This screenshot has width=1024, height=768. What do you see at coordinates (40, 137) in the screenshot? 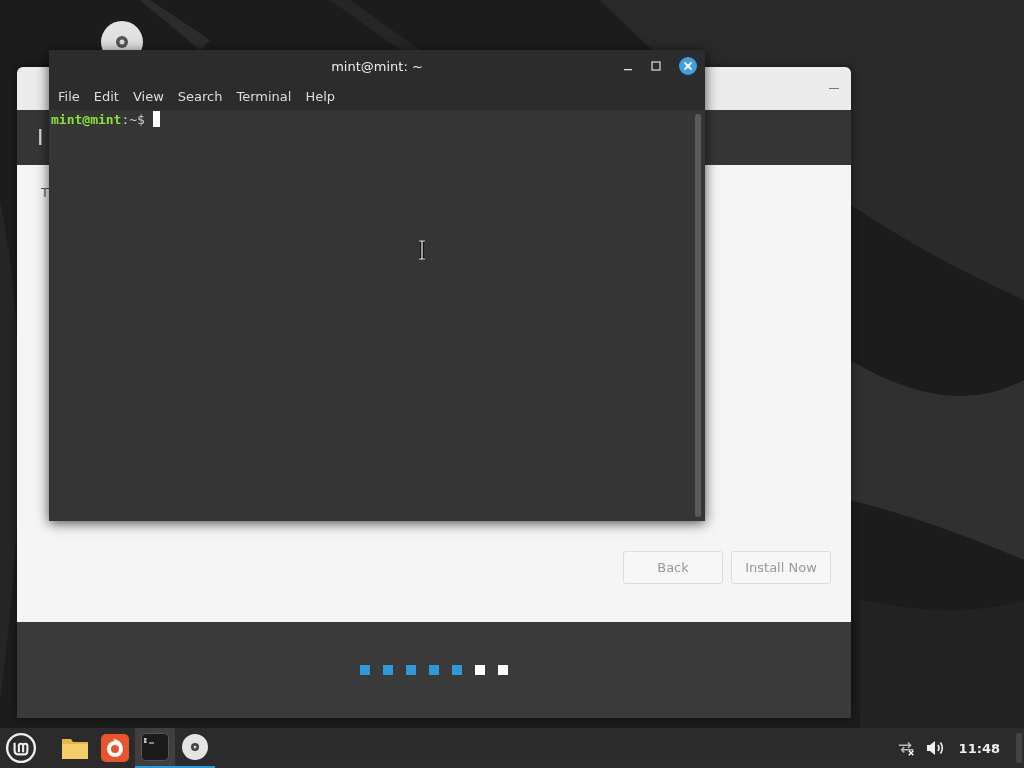
I see `installer-heading: I` at bounding box center [40, 137].